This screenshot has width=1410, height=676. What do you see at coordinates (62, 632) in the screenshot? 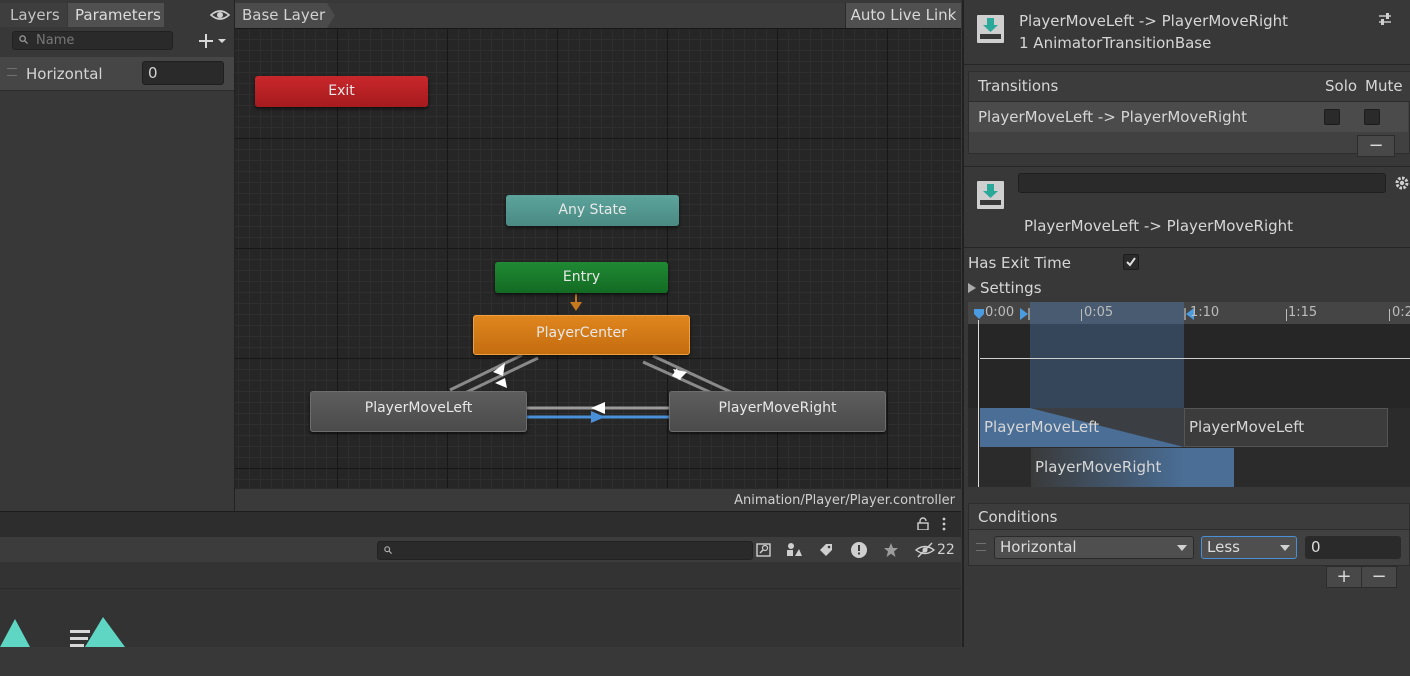
I see `asset-thumbnail-icons` at bounding box center [62, 632].